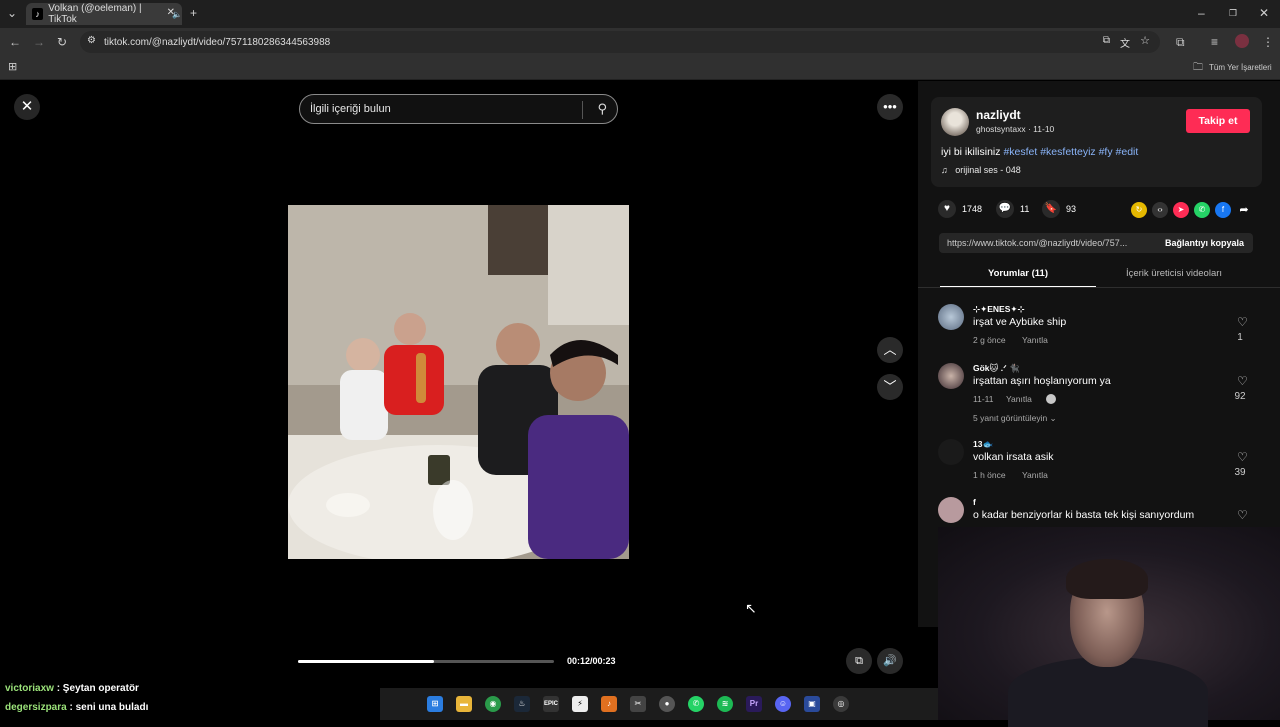 The image size is (1280, 727). What do you see at coordinates (890, 350) in the screenshot?
I see `previous-video-button: ︿` at bounding box center [890, 350].